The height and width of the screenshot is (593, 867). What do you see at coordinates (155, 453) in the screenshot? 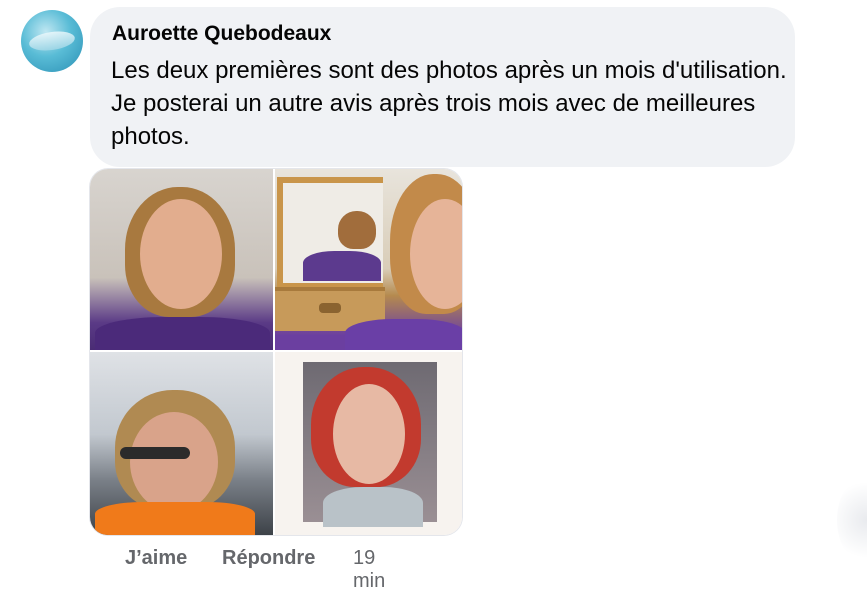
I see `sunglasses` at bounding box center [155, 453].